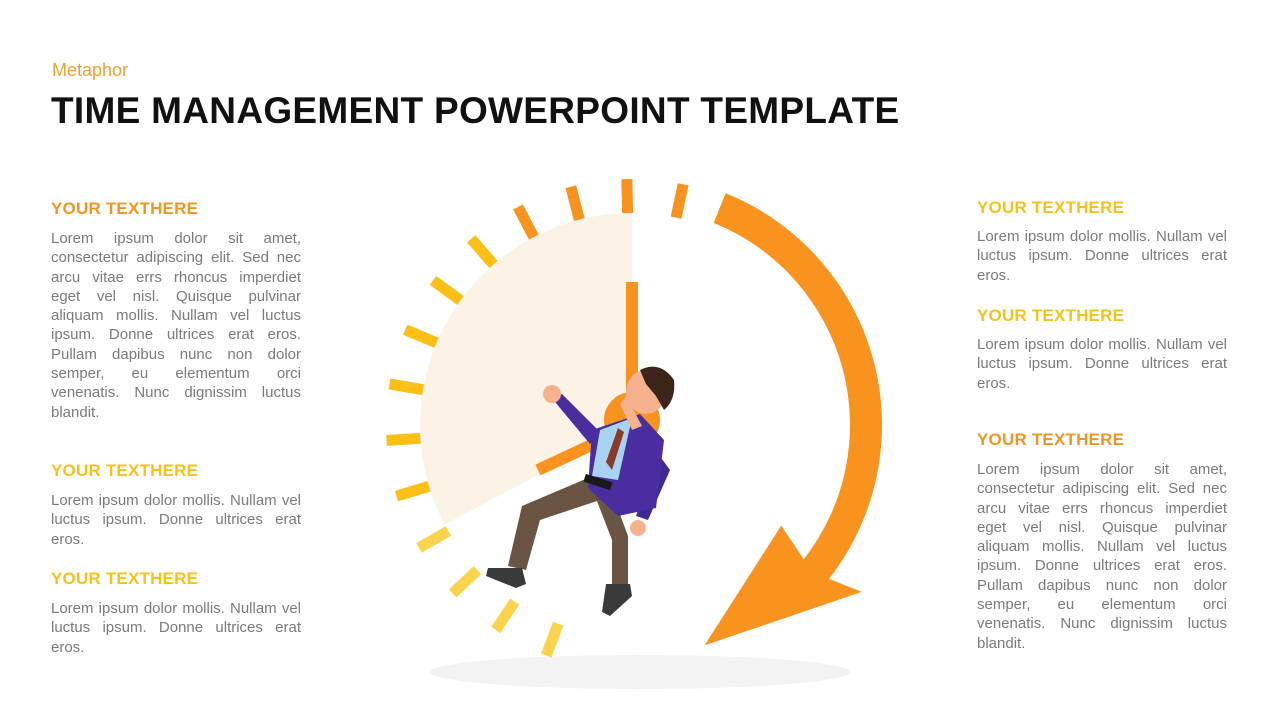  Describe the element at coordinates (638, 528) in the screenshot. I see `hand` at that location.